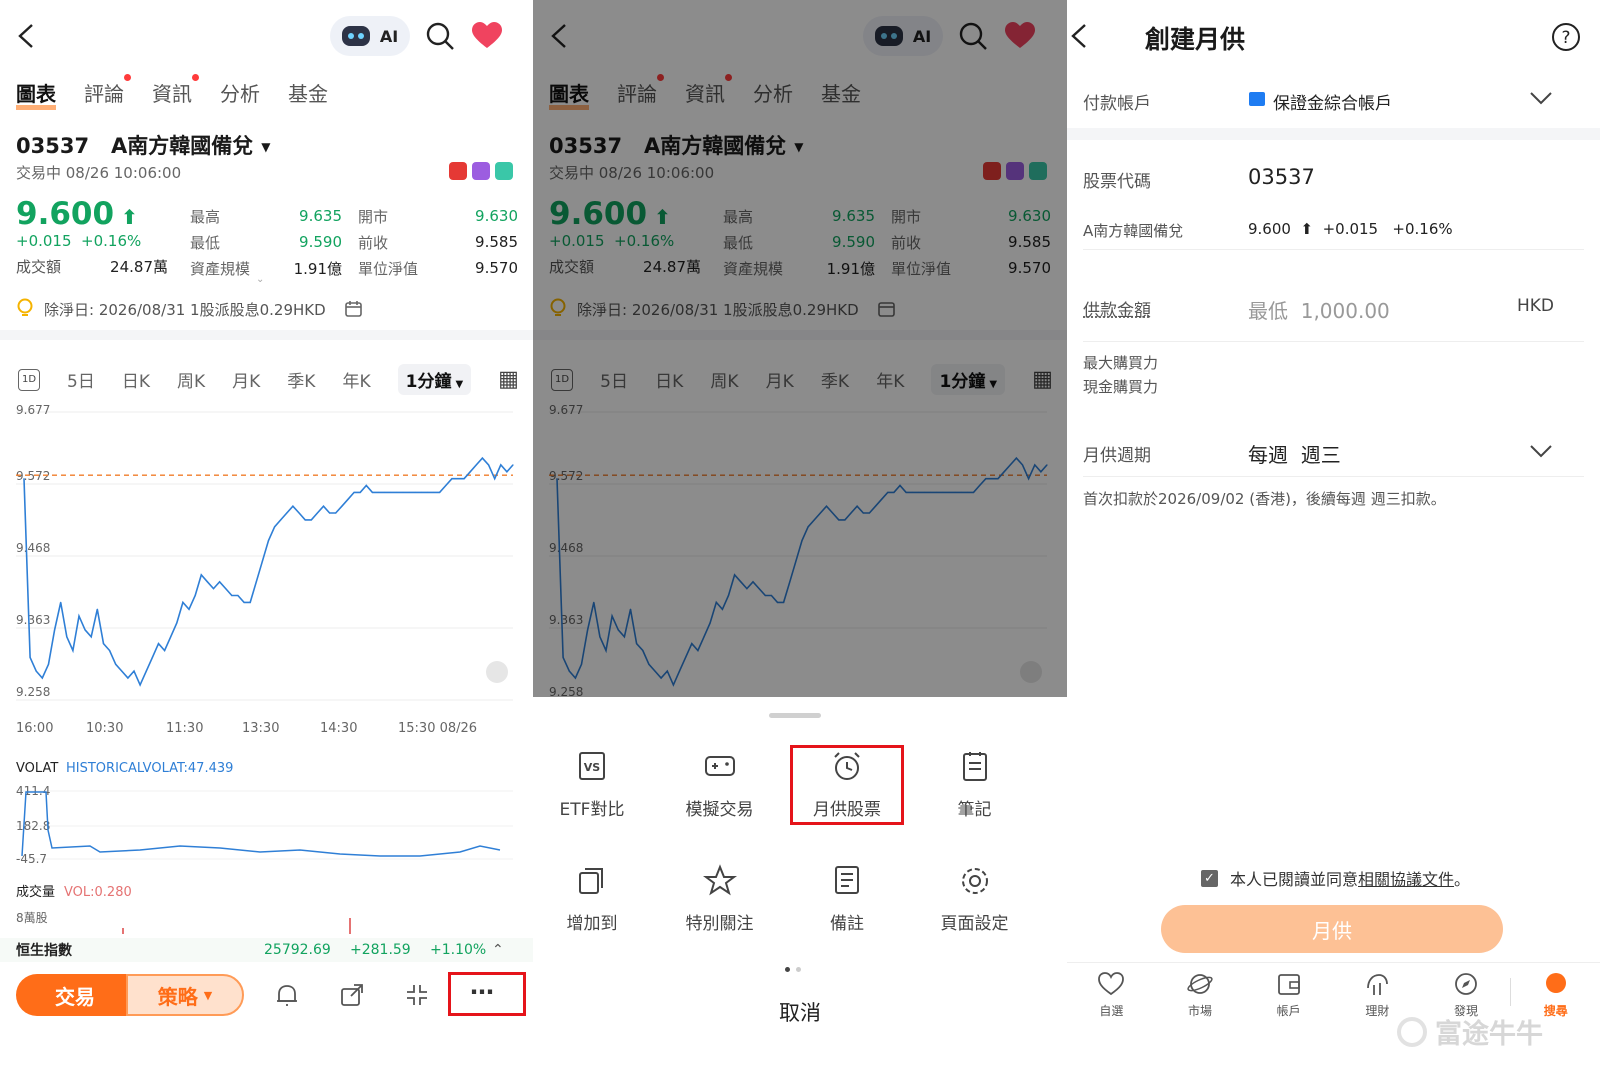 This screenshot has height=1091, width=1600. Describe the element at coordinates (1406, 879) in the screenshot. I see `agreement-link: 相關協議文件` at that location.